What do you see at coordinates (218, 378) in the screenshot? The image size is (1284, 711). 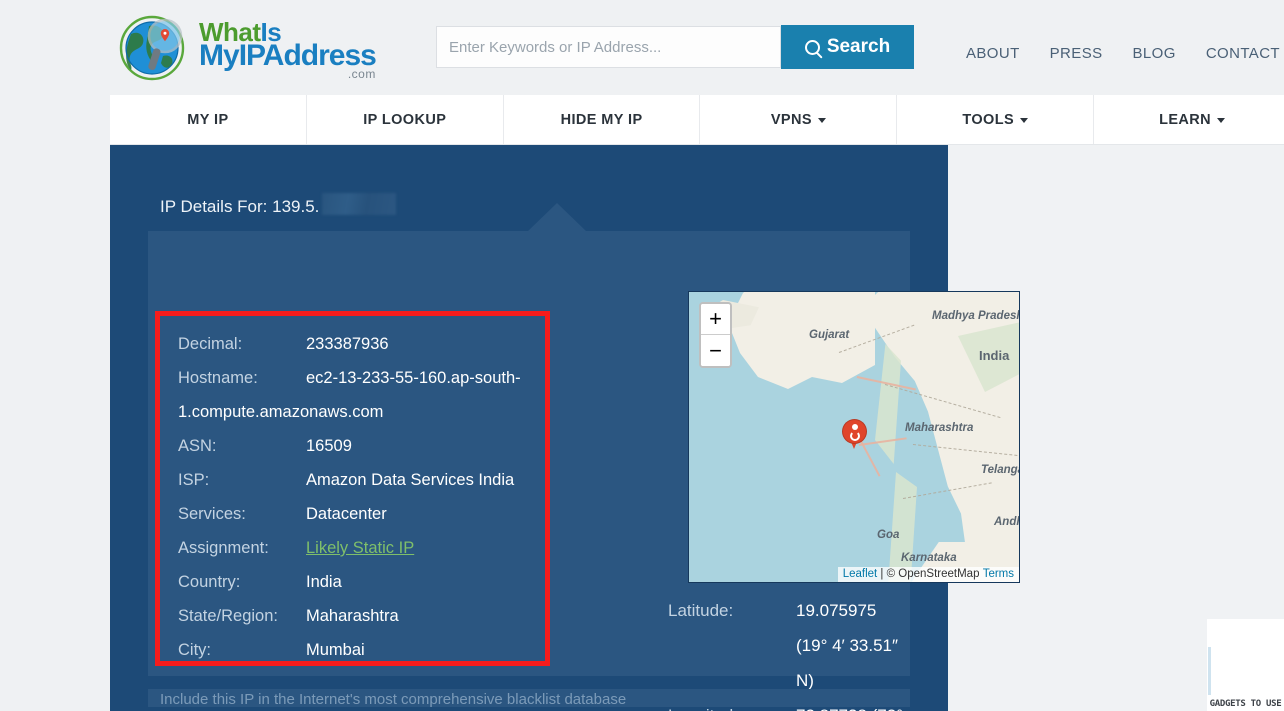 I see `detail-label: Hostname:` at bounding box center [218, 378].